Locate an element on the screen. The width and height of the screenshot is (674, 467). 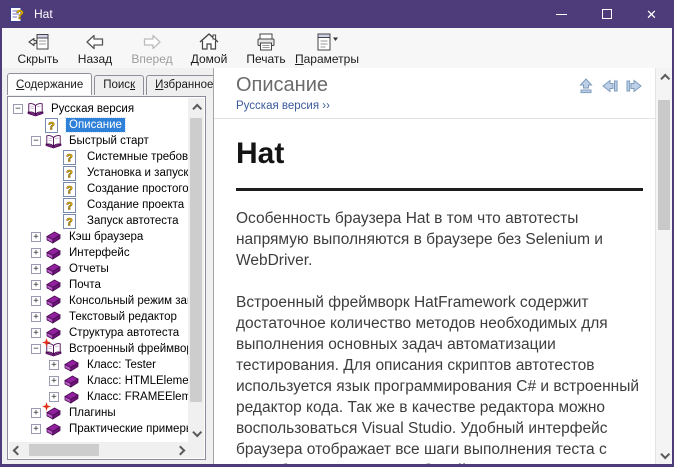
tree-item-label: Текстовый редактор is located at coordinates (123, 317).